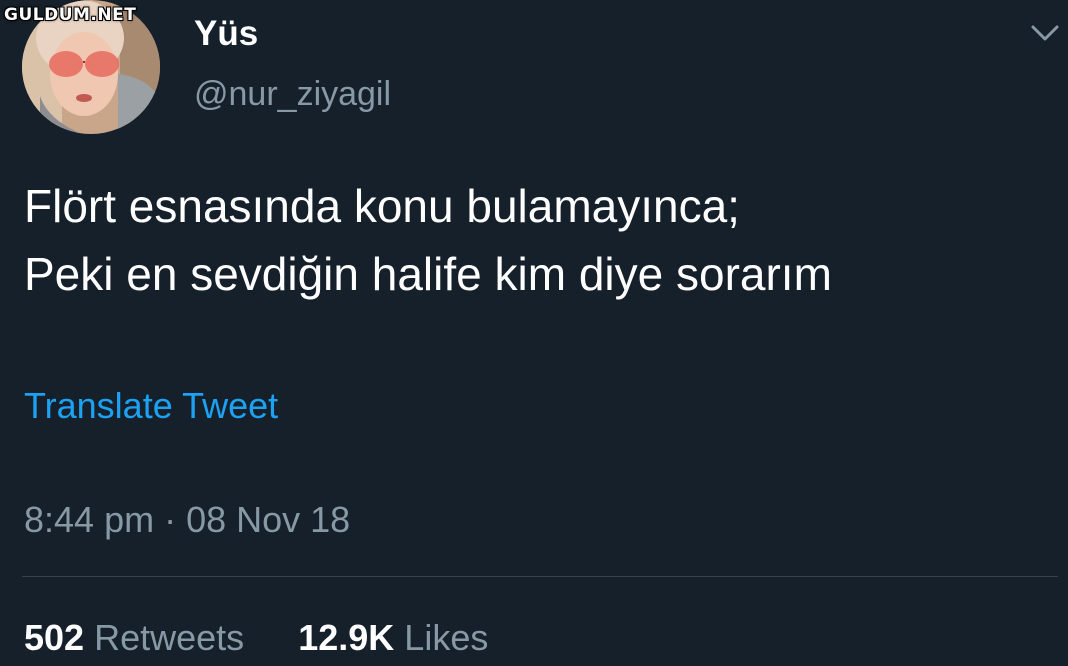 This screenshot has height=666, width=1068. What do you see at coordinates (169, 637) in the screenshot?
I see `retweets-label: Retweets` at bounding box center [169, 637].